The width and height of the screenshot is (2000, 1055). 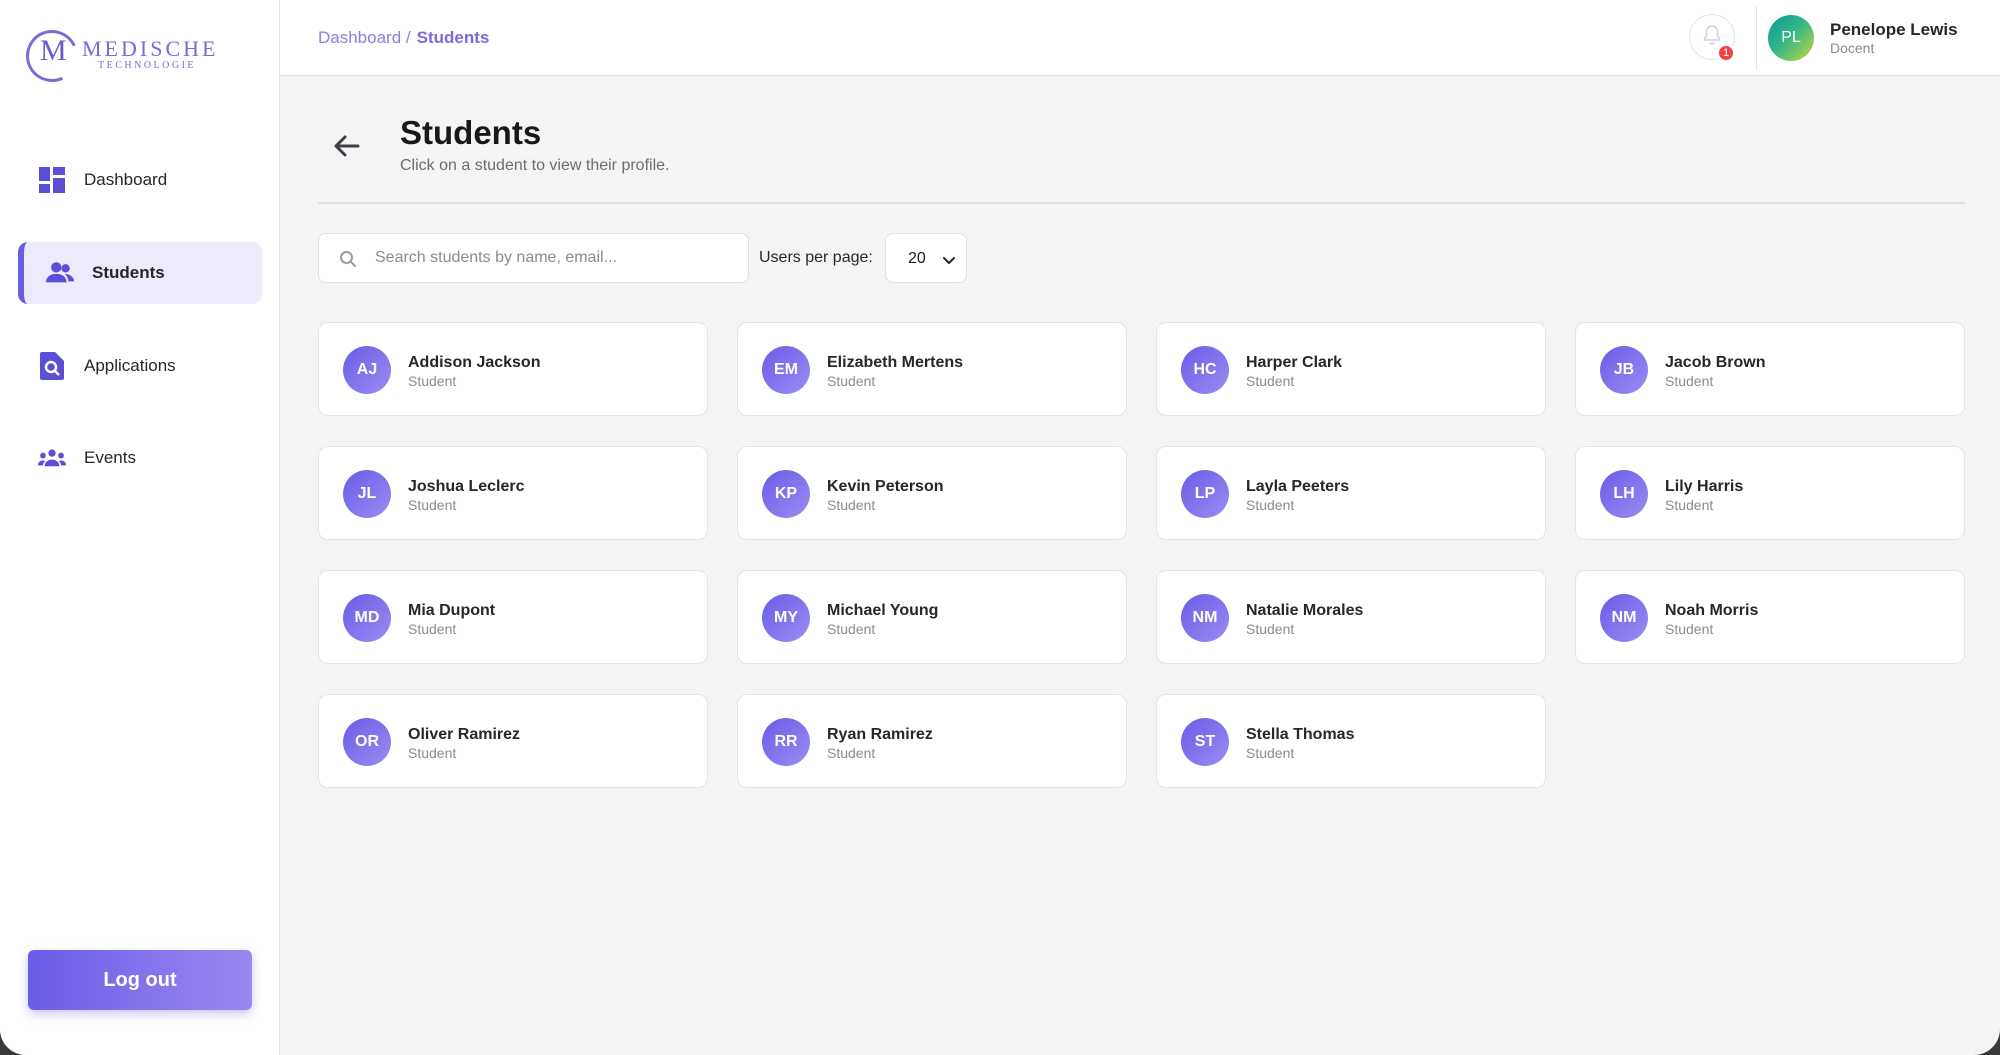 What do you see at coordinates (1624, 494) in the screenshot?
I see `student-avatar: LH` at bounding box center [1624, 494].